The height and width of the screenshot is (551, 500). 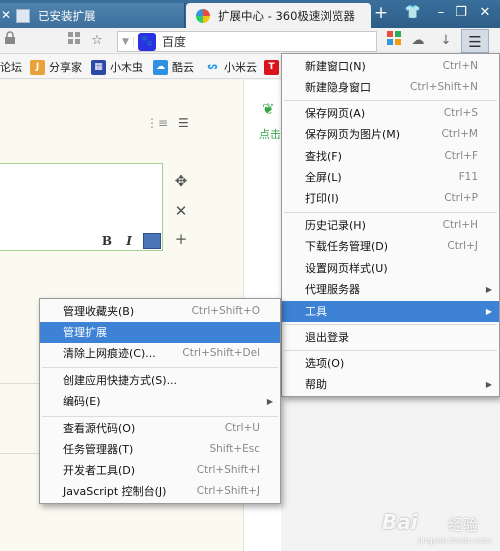 I want to click on bookmark-label: 小木虫, so click(x=126, y=67).